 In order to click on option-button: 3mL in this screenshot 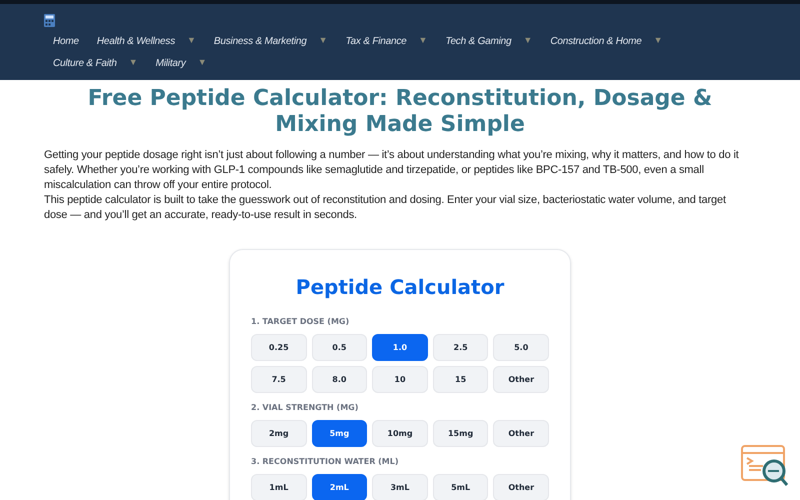, I will do `click(400, 487)`.